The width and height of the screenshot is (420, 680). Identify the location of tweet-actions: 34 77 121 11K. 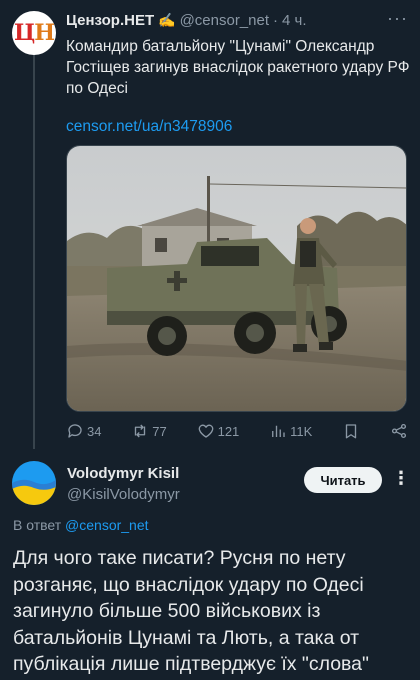
(237, 431).